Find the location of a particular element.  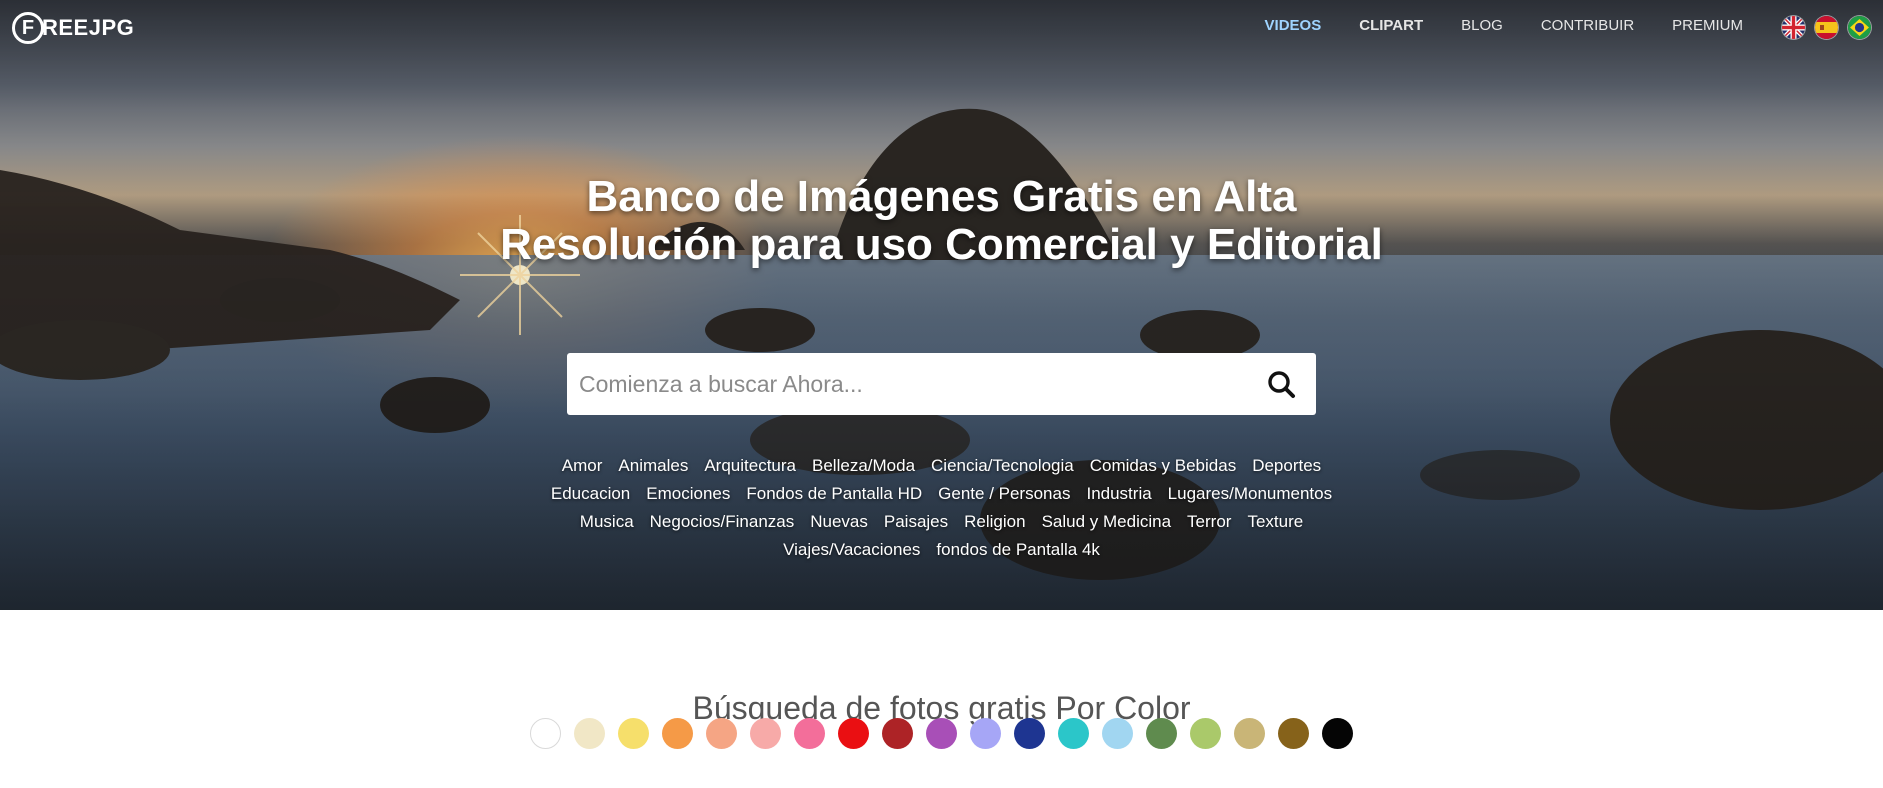

search-bar is located at coordinates (941, 384).